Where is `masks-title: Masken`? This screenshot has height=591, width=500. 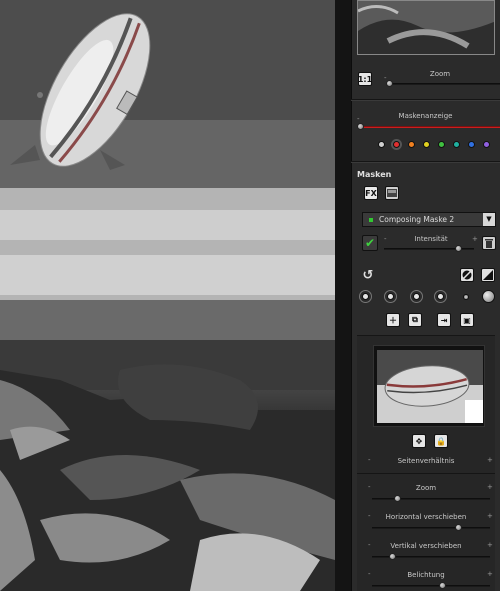
masks-title: Masken is located at coordinates (374, 174).